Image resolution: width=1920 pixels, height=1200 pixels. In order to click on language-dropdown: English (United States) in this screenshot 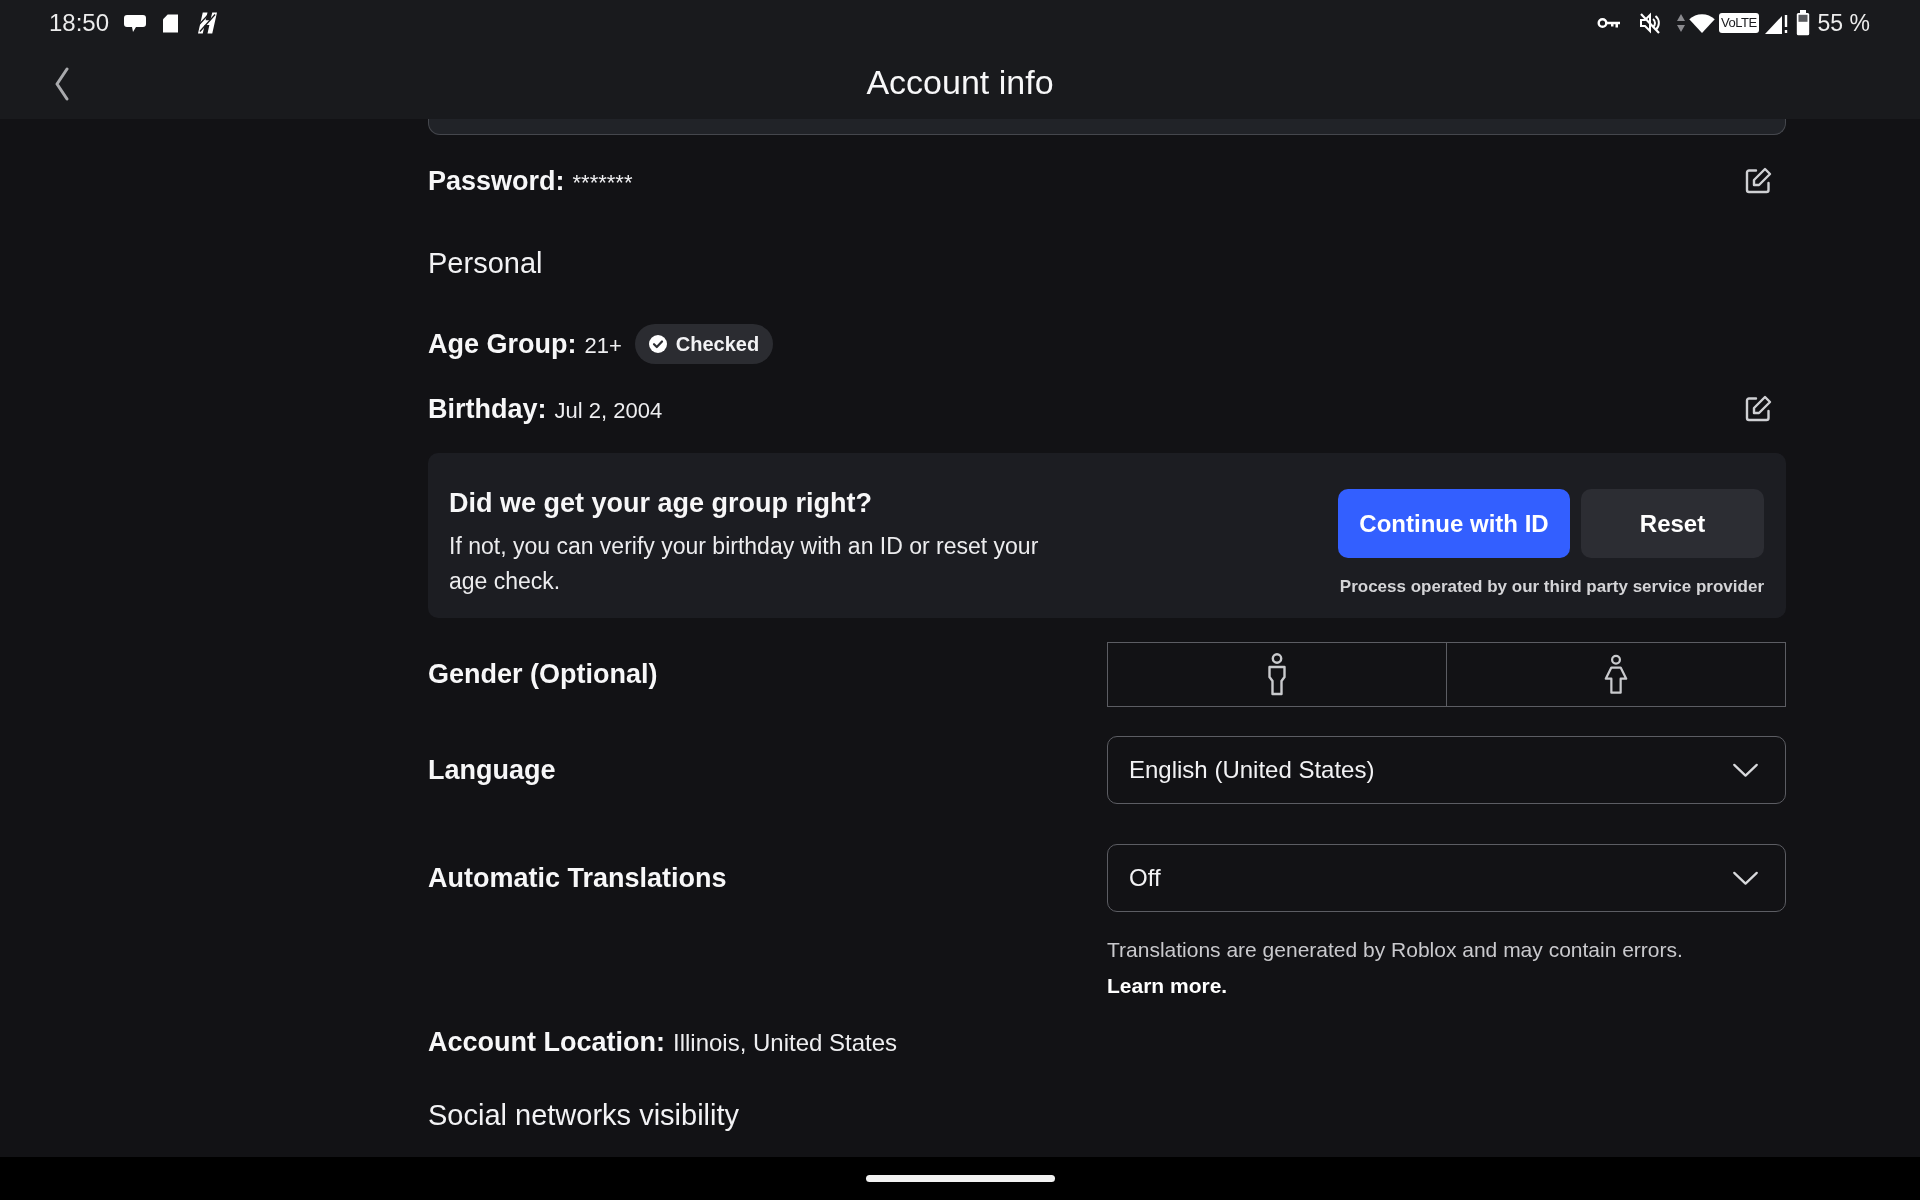, I will do `click(1446, 770)`.